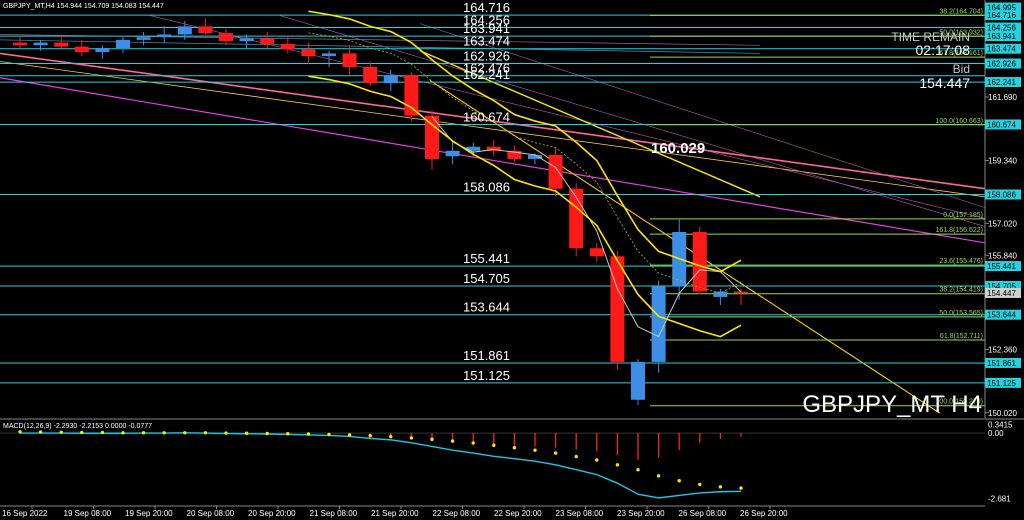 This screenshot has height=520, width=1024. What do you see at coordinates (703, 513) in the screenshot?
I see `time-tick-label: 26 Sep 08:00` at bounding box center [703, 513].